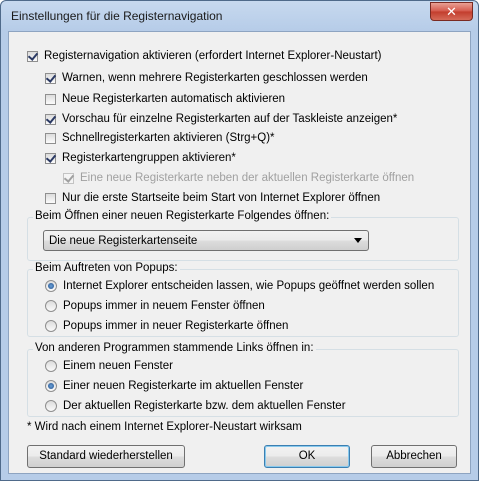 The image size is (481, 483). I want to click on window-title: Einstellungen für die Registernavigation, so click(117, 16).